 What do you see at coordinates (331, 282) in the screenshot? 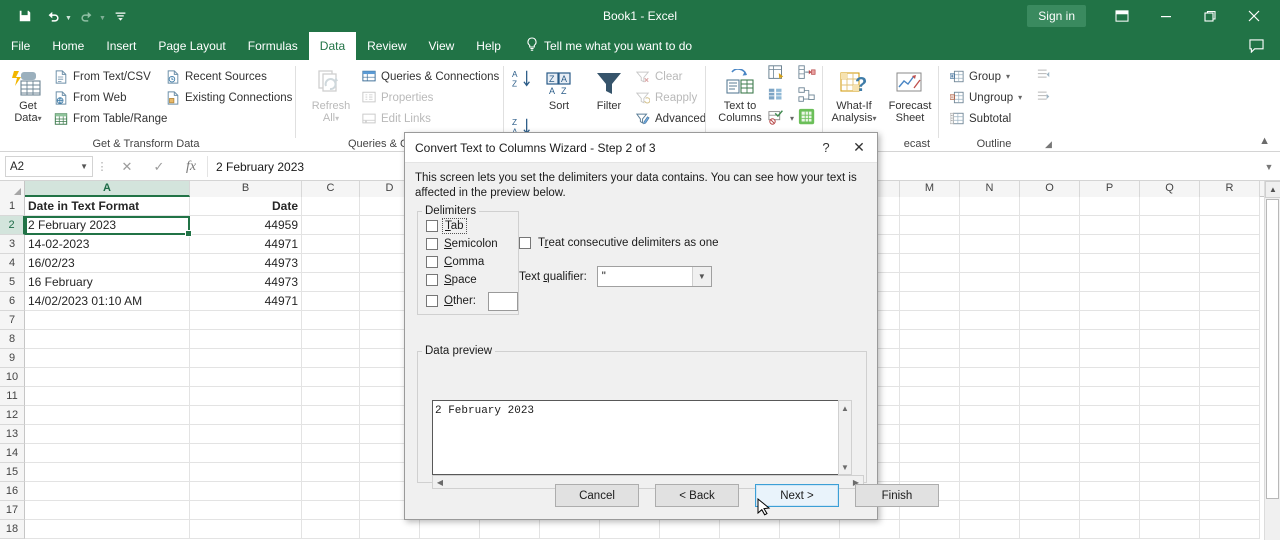
I see `cell-C5` at bounding box center [331, 282].